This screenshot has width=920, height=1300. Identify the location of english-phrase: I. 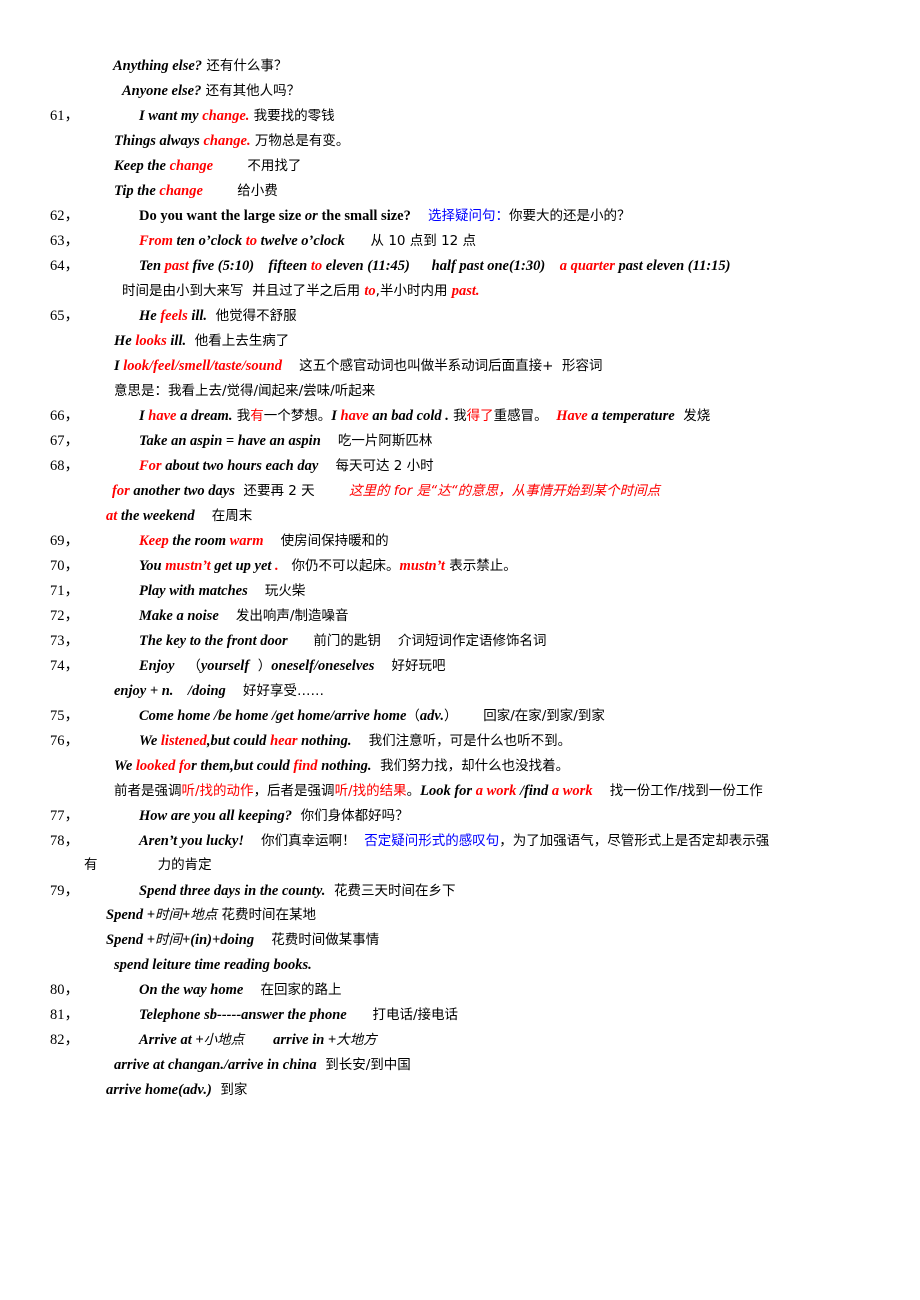
(144, 416).